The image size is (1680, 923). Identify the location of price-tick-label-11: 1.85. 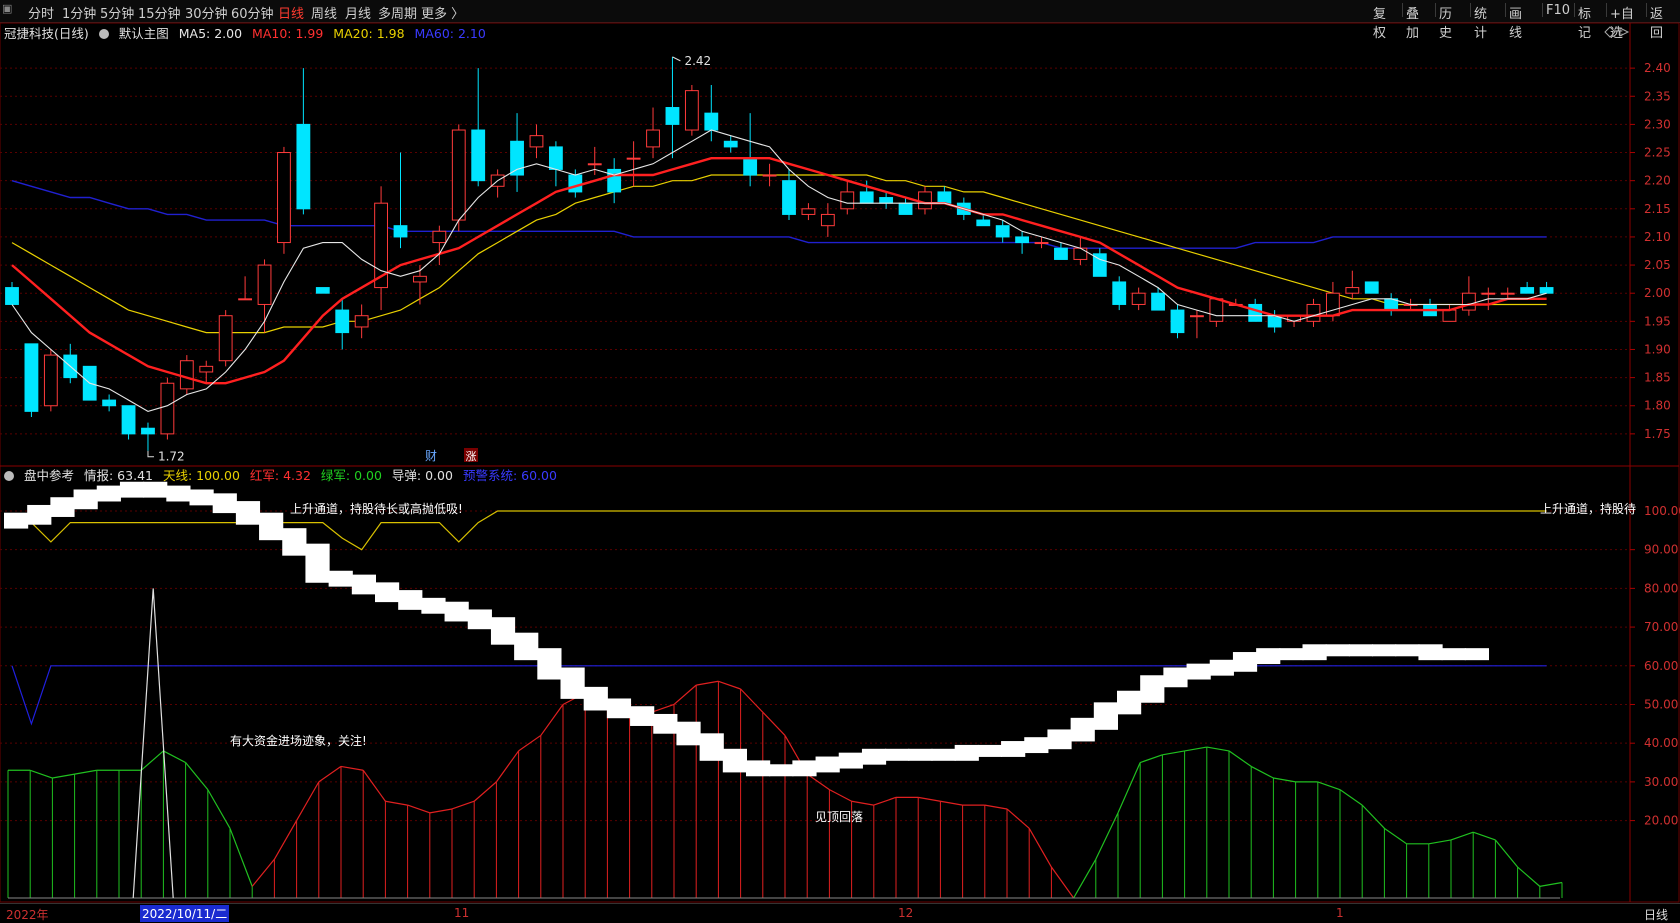
(1657, 378).